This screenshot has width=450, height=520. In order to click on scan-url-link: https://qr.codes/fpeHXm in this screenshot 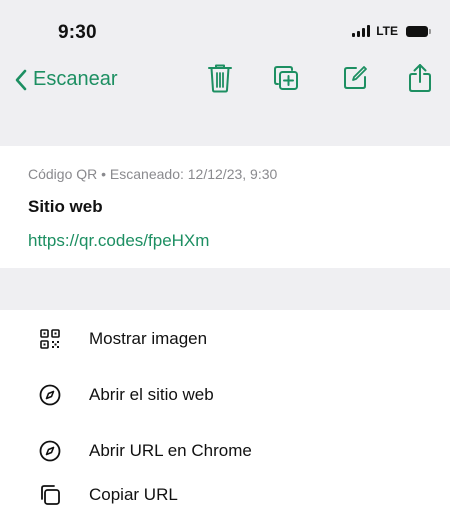, I will do `click(118, 241)`.